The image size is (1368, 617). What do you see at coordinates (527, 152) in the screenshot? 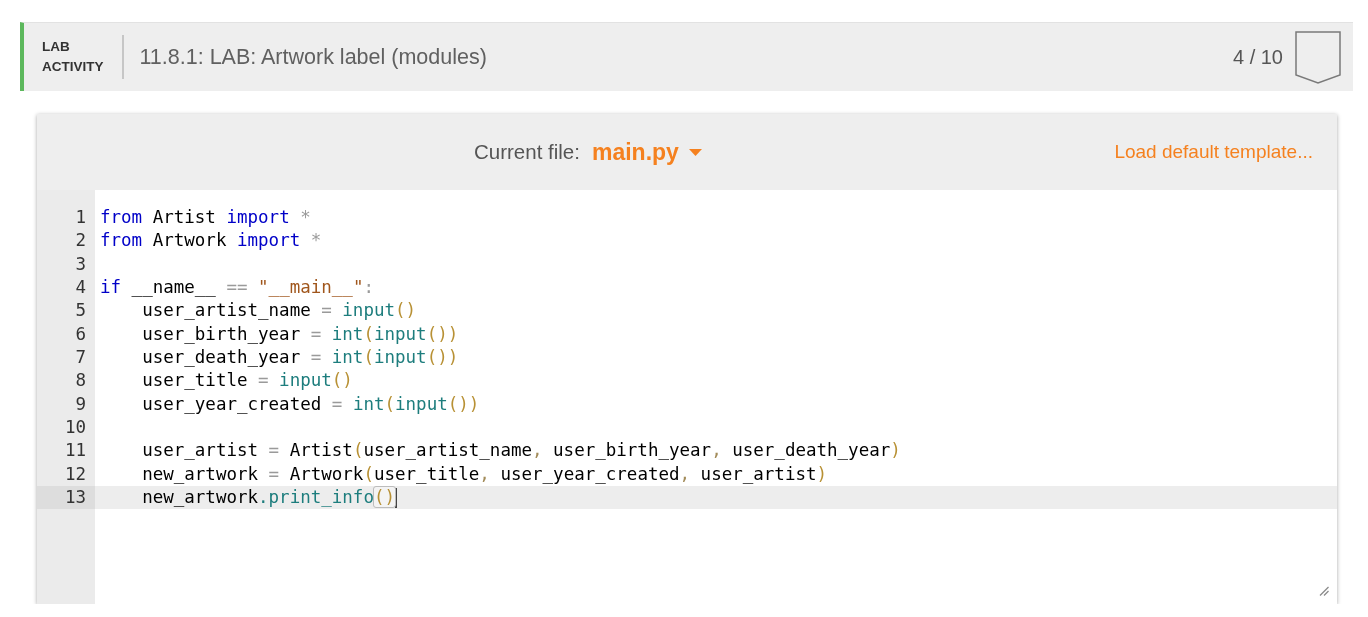
I see `current-file-label: Current file:` at bounding box center [527, 152].